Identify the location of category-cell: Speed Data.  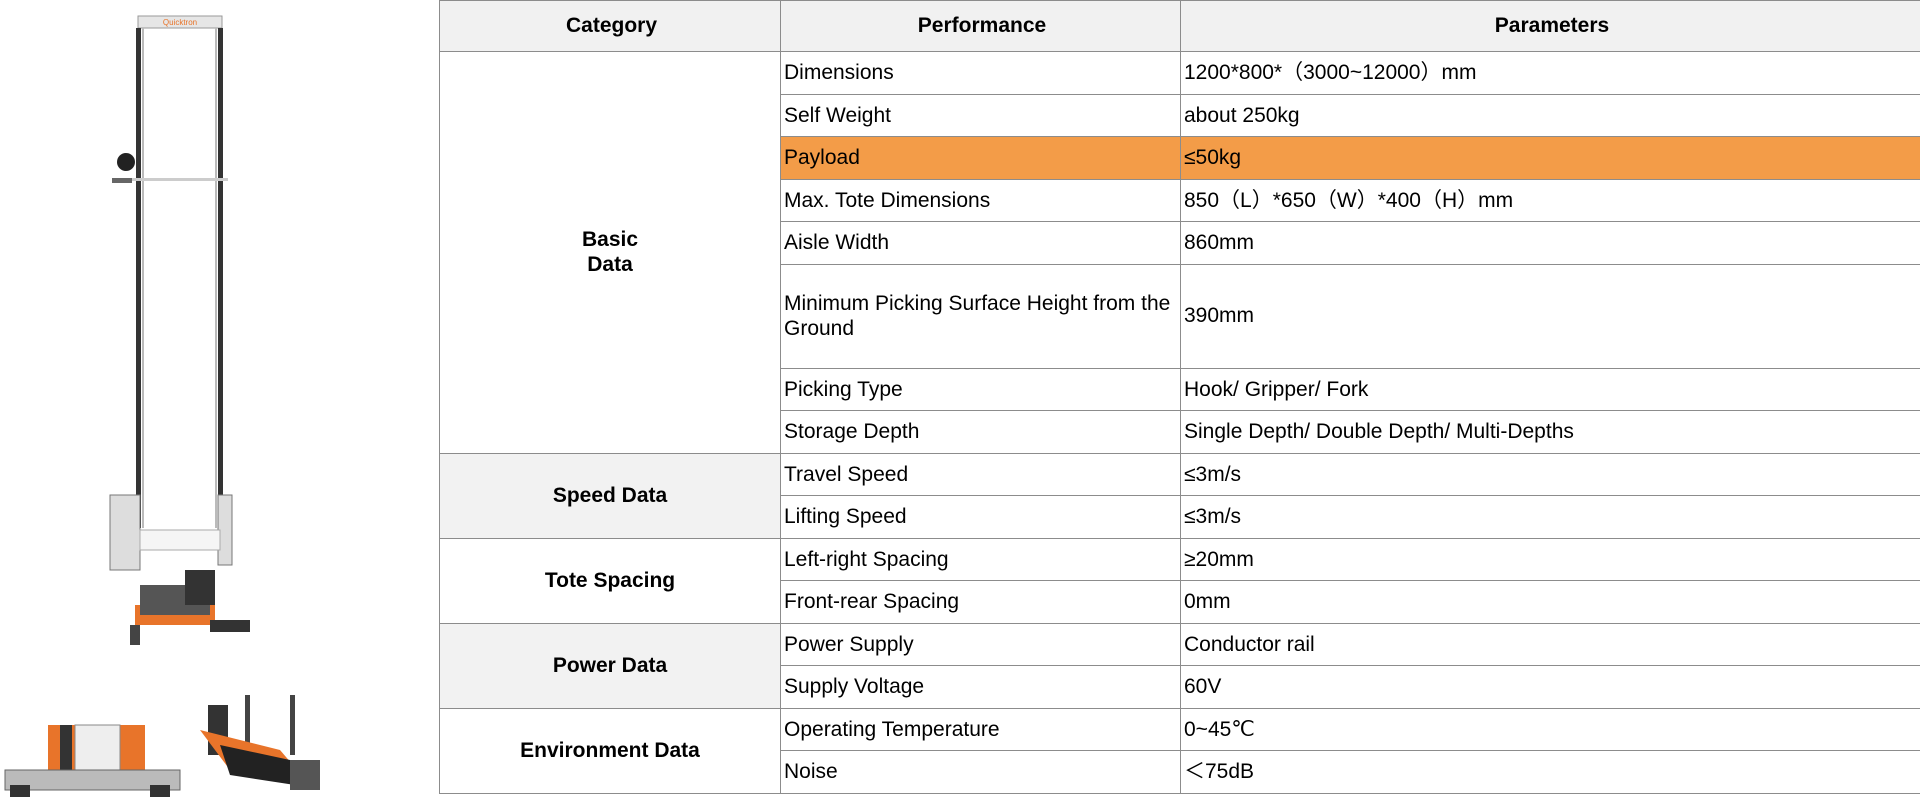
(610, 495).